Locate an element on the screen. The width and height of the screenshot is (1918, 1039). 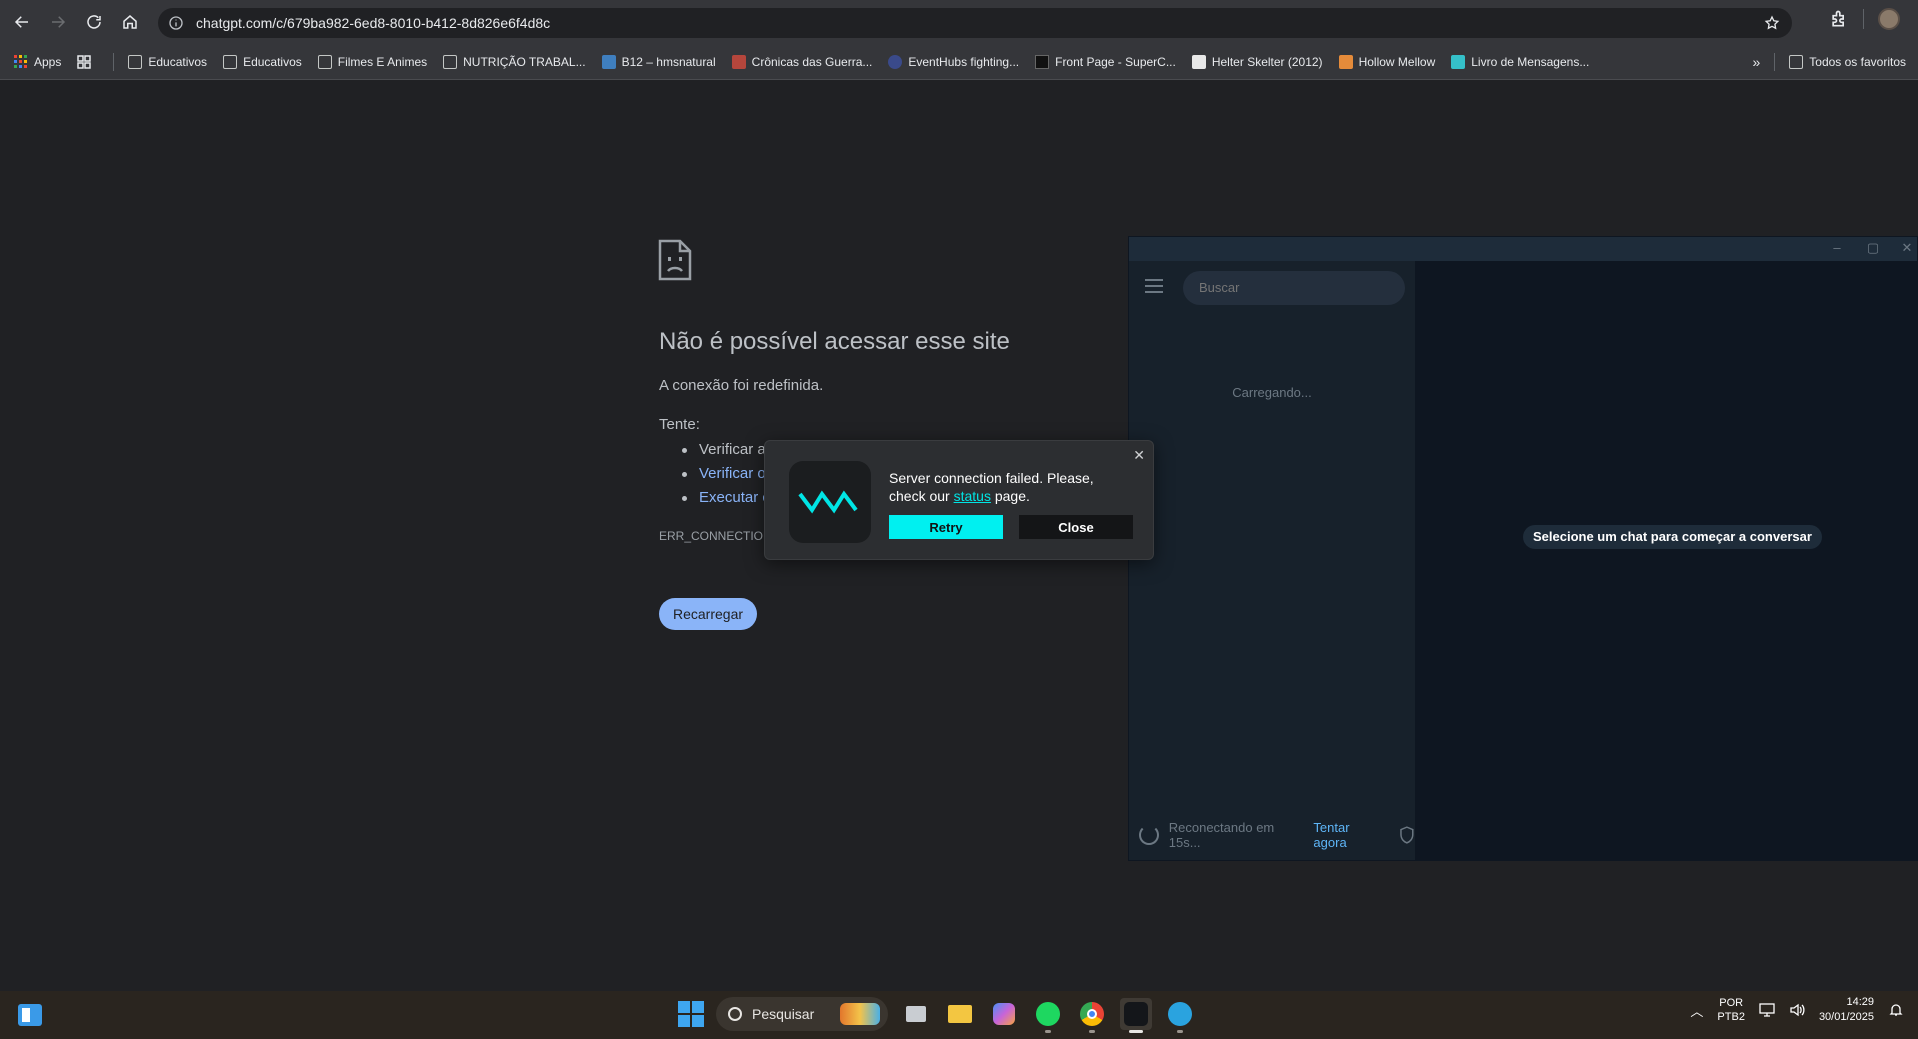
all-favorites-folder: Todos os favoritos is located at coordinates (1847, 62).